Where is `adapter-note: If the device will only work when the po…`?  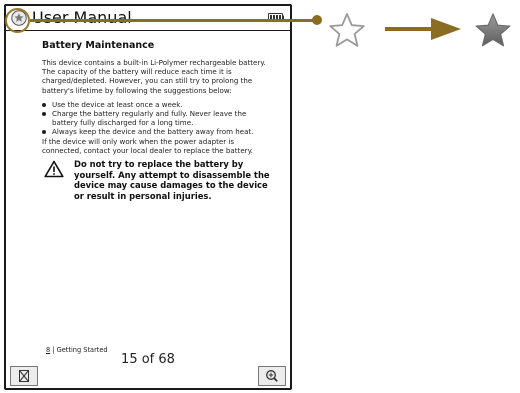 adapter-note: If the device will only work when the po… is located at coordinates (148, 145).